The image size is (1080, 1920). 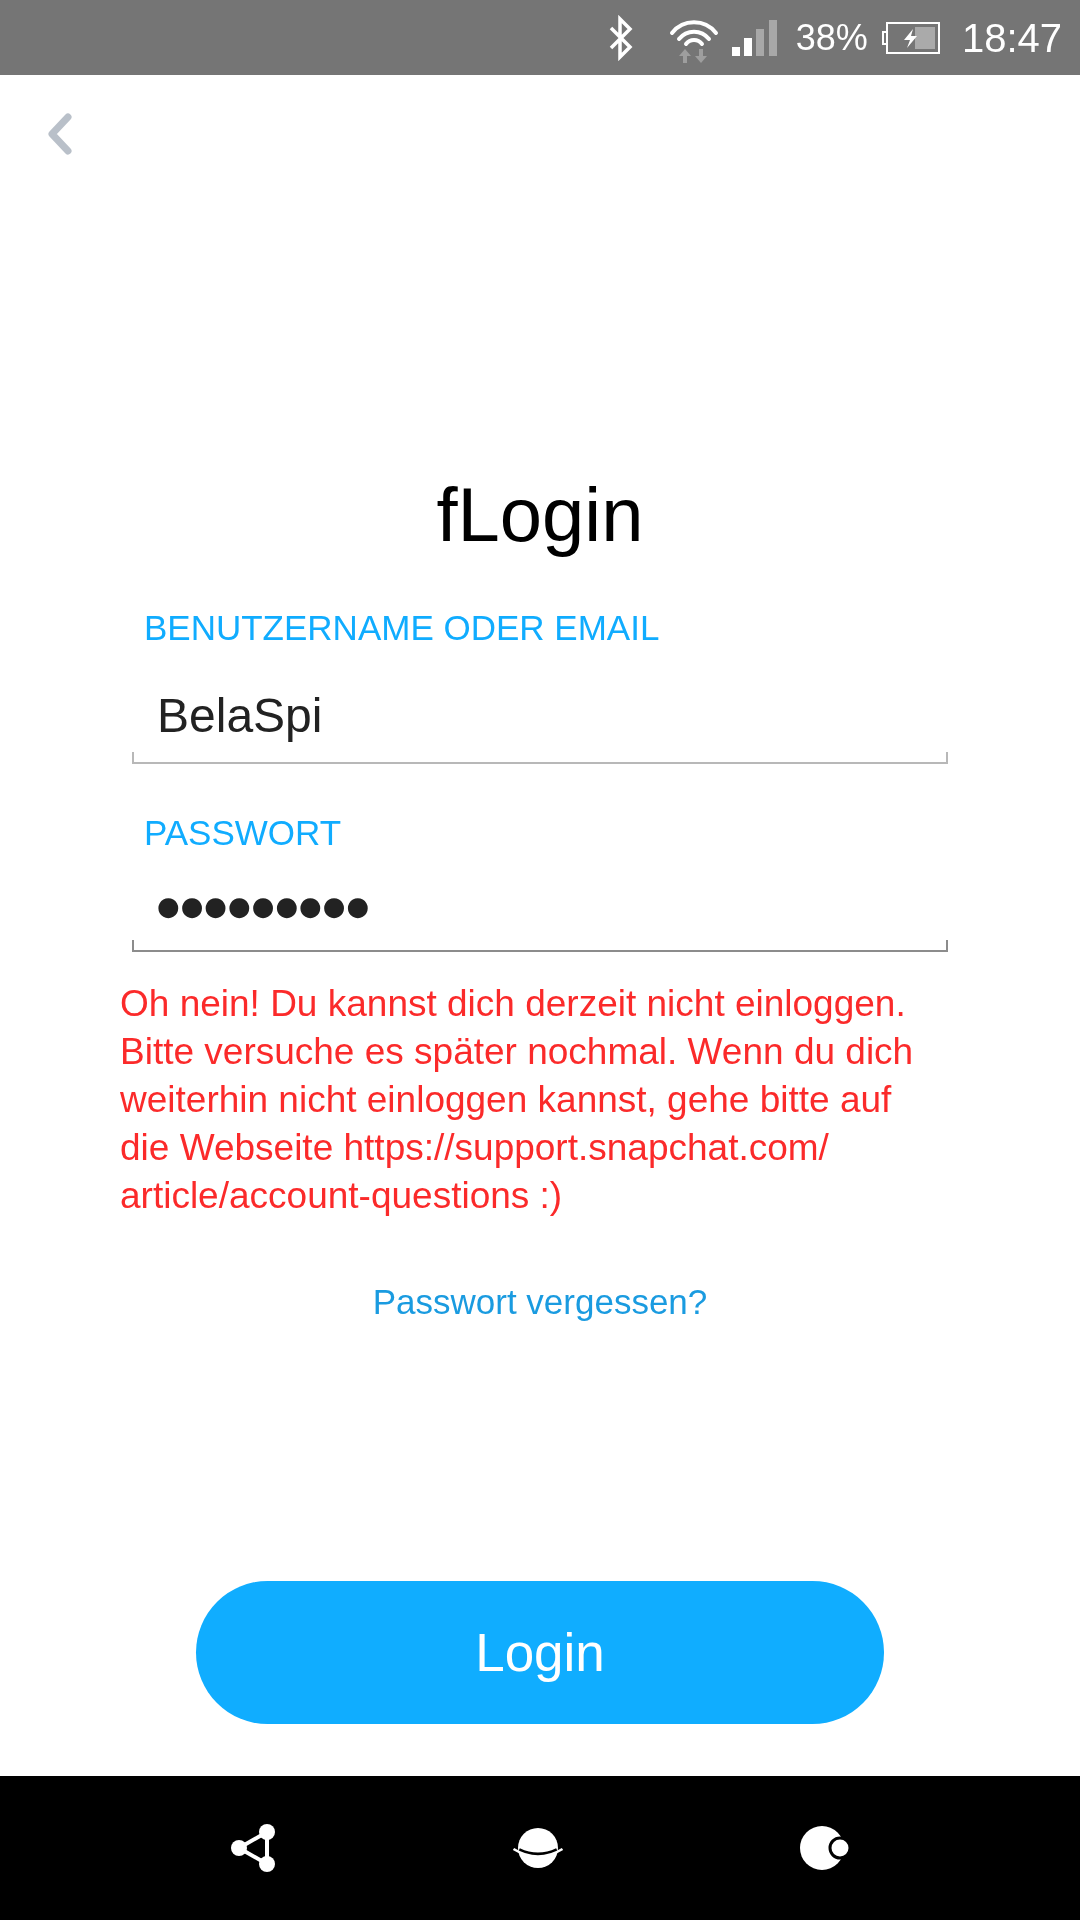 What do you see at coordinates (755, 37) in the screenshot?
I see `signal-icon` at bounding box center [755, 37].